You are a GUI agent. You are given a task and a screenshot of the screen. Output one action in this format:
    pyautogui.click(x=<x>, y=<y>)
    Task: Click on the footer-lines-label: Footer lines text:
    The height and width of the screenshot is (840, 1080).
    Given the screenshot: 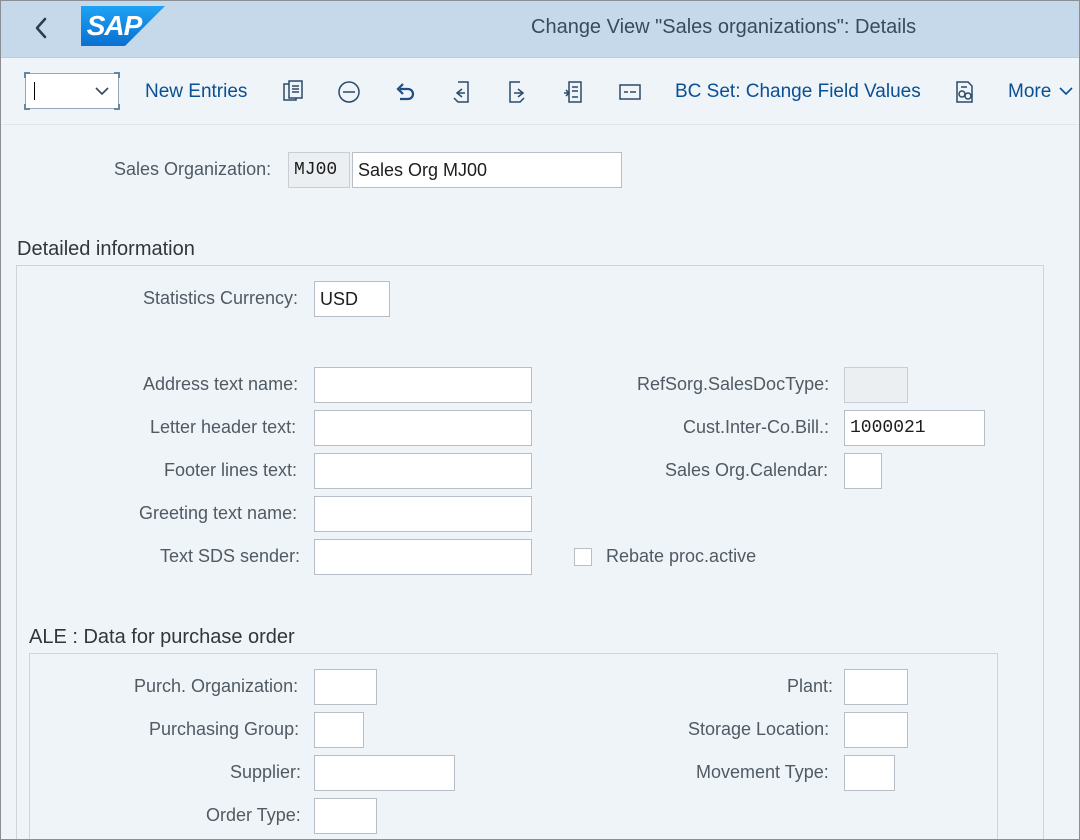 What is the action you would take?
    pyautogui.click(x=231, y=470)
    